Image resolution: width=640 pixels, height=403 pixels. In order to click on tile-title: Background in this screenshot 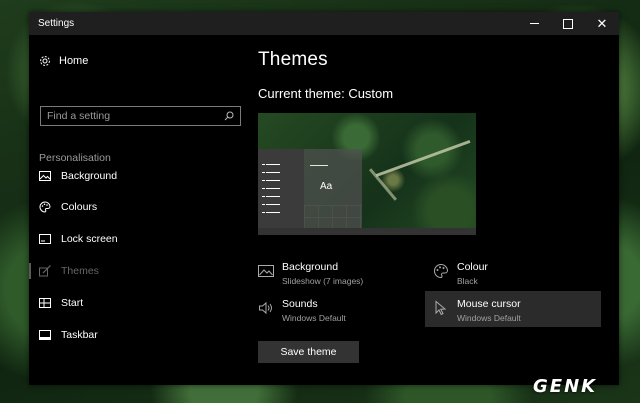, I will do `click(310, 267)`.